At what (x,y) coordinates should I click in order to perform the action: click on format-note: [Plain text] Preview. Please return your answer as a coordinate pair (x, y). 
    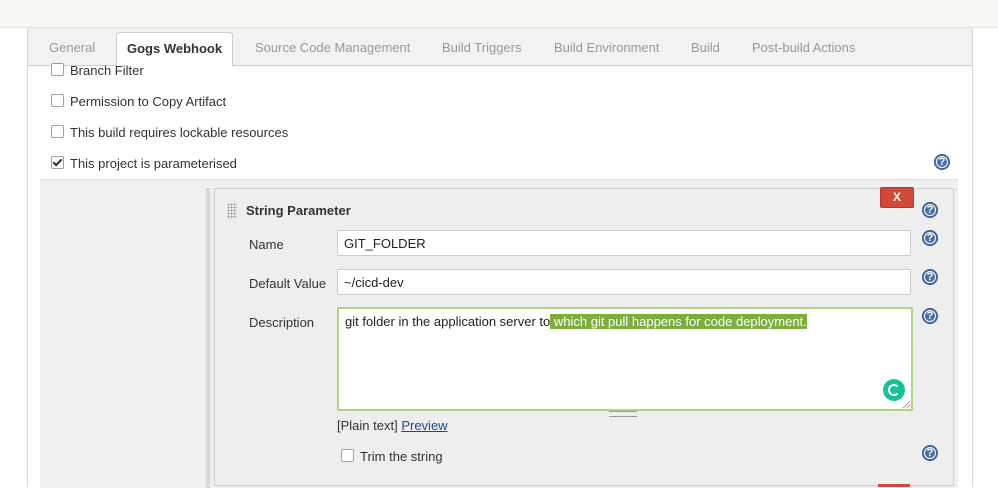
    Looking at the image, I should click on (392, 425).